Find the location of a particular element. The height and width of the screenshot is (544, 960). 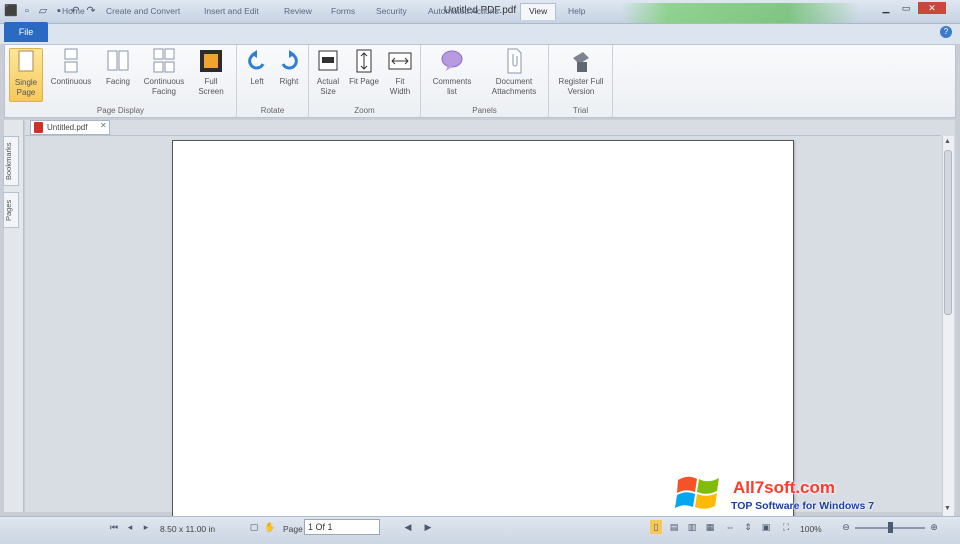

single-page-view-icon: ▯ is located at coordinates (656, 527).